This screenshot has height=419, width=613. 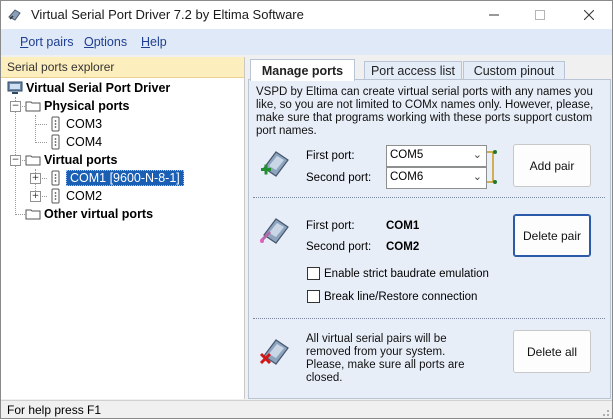 What do you see at coordinates (514, 70) in the screenshot?
I see `tab-custom-pinout: Custom pinout` at bounding box center [514, 70].